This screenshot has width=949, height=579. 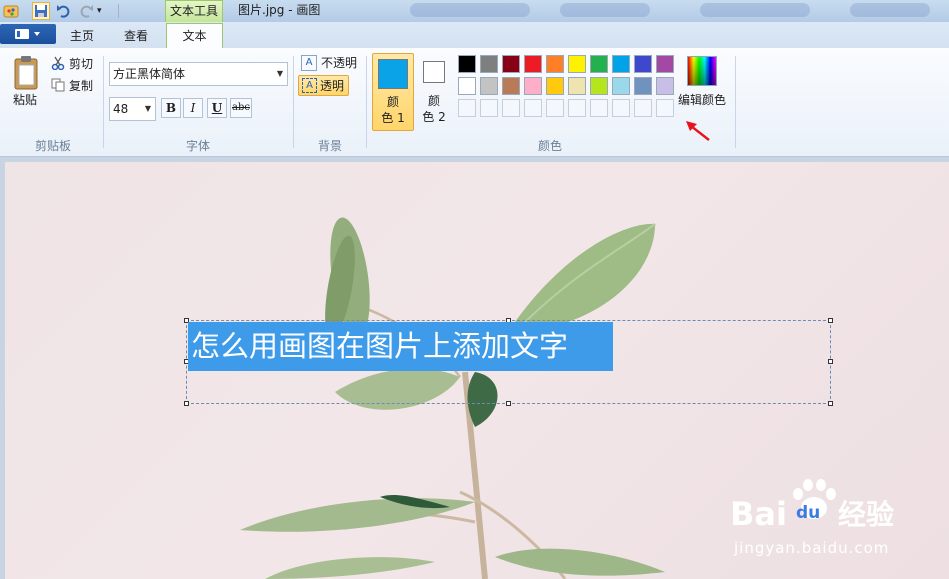 What do you see at coordinates (136, 37) in the screenshot?
I see `tab-view: 查看` at bounding box center [136, 37].